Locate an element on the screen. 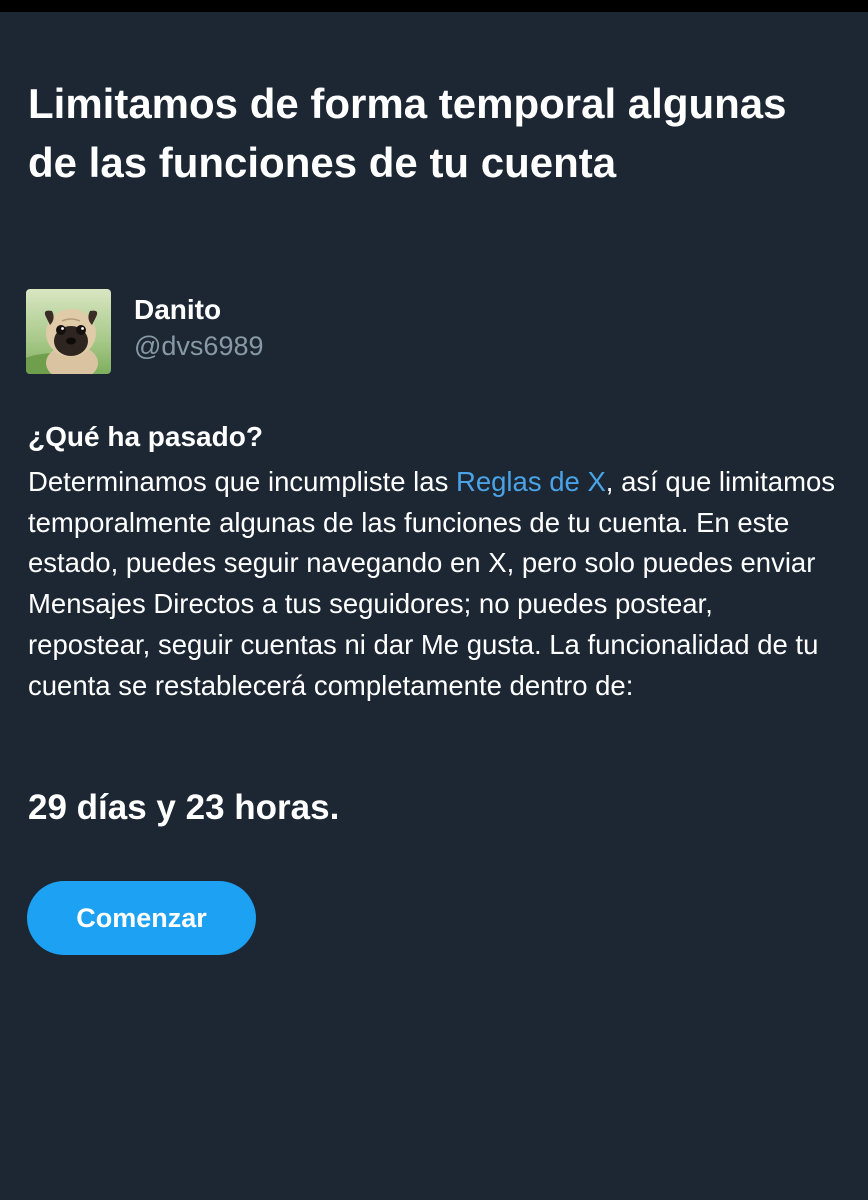 Image resolution: width=868 pixels, height=1200 pixels. remaining-time: 29 días y 23 horas. is located at coordinates (184, 807).